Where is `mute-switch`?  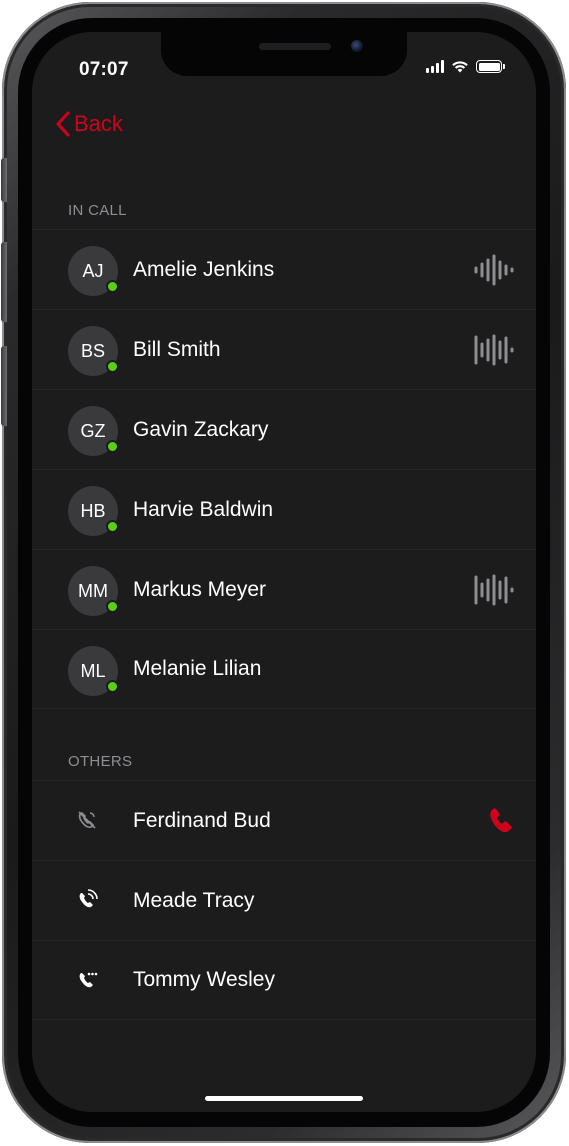
mute-switch is located at coordinates (4, 180).